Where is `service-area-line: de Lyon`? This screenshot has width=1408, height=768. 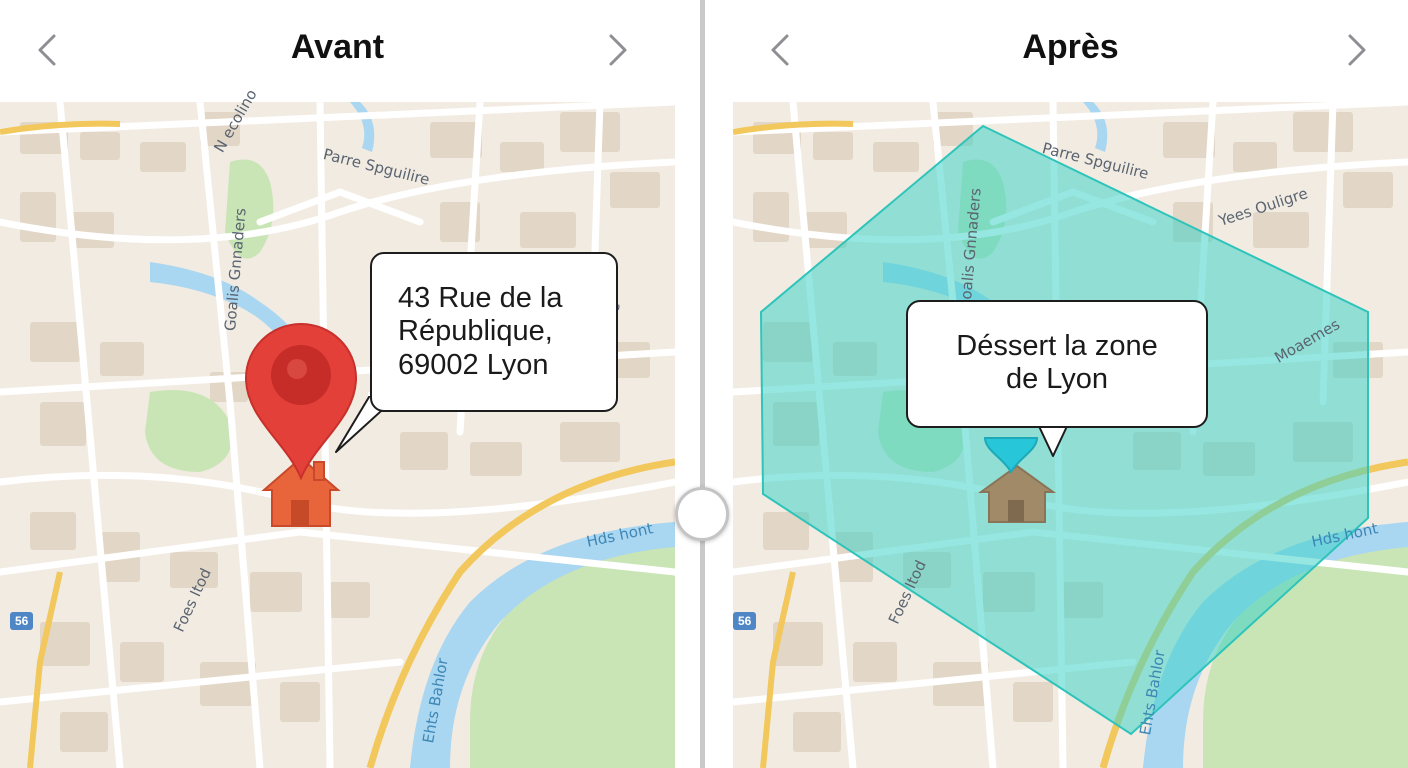
service-area-line: de Lyon is located at coordinates (1057, 379).